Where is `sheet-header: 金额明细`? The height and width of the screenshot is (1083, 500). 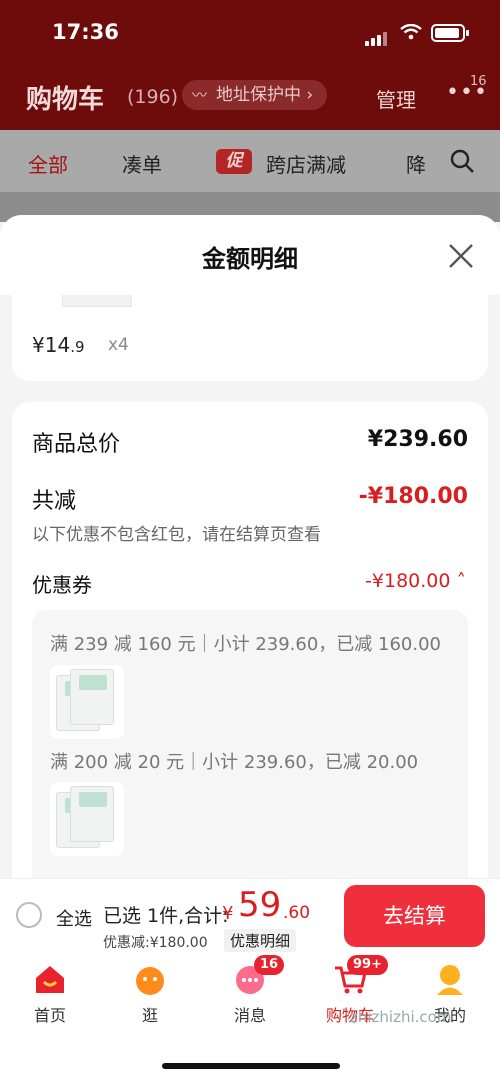 sheet-header: 金额明细 is located at coordinates (250, 255).